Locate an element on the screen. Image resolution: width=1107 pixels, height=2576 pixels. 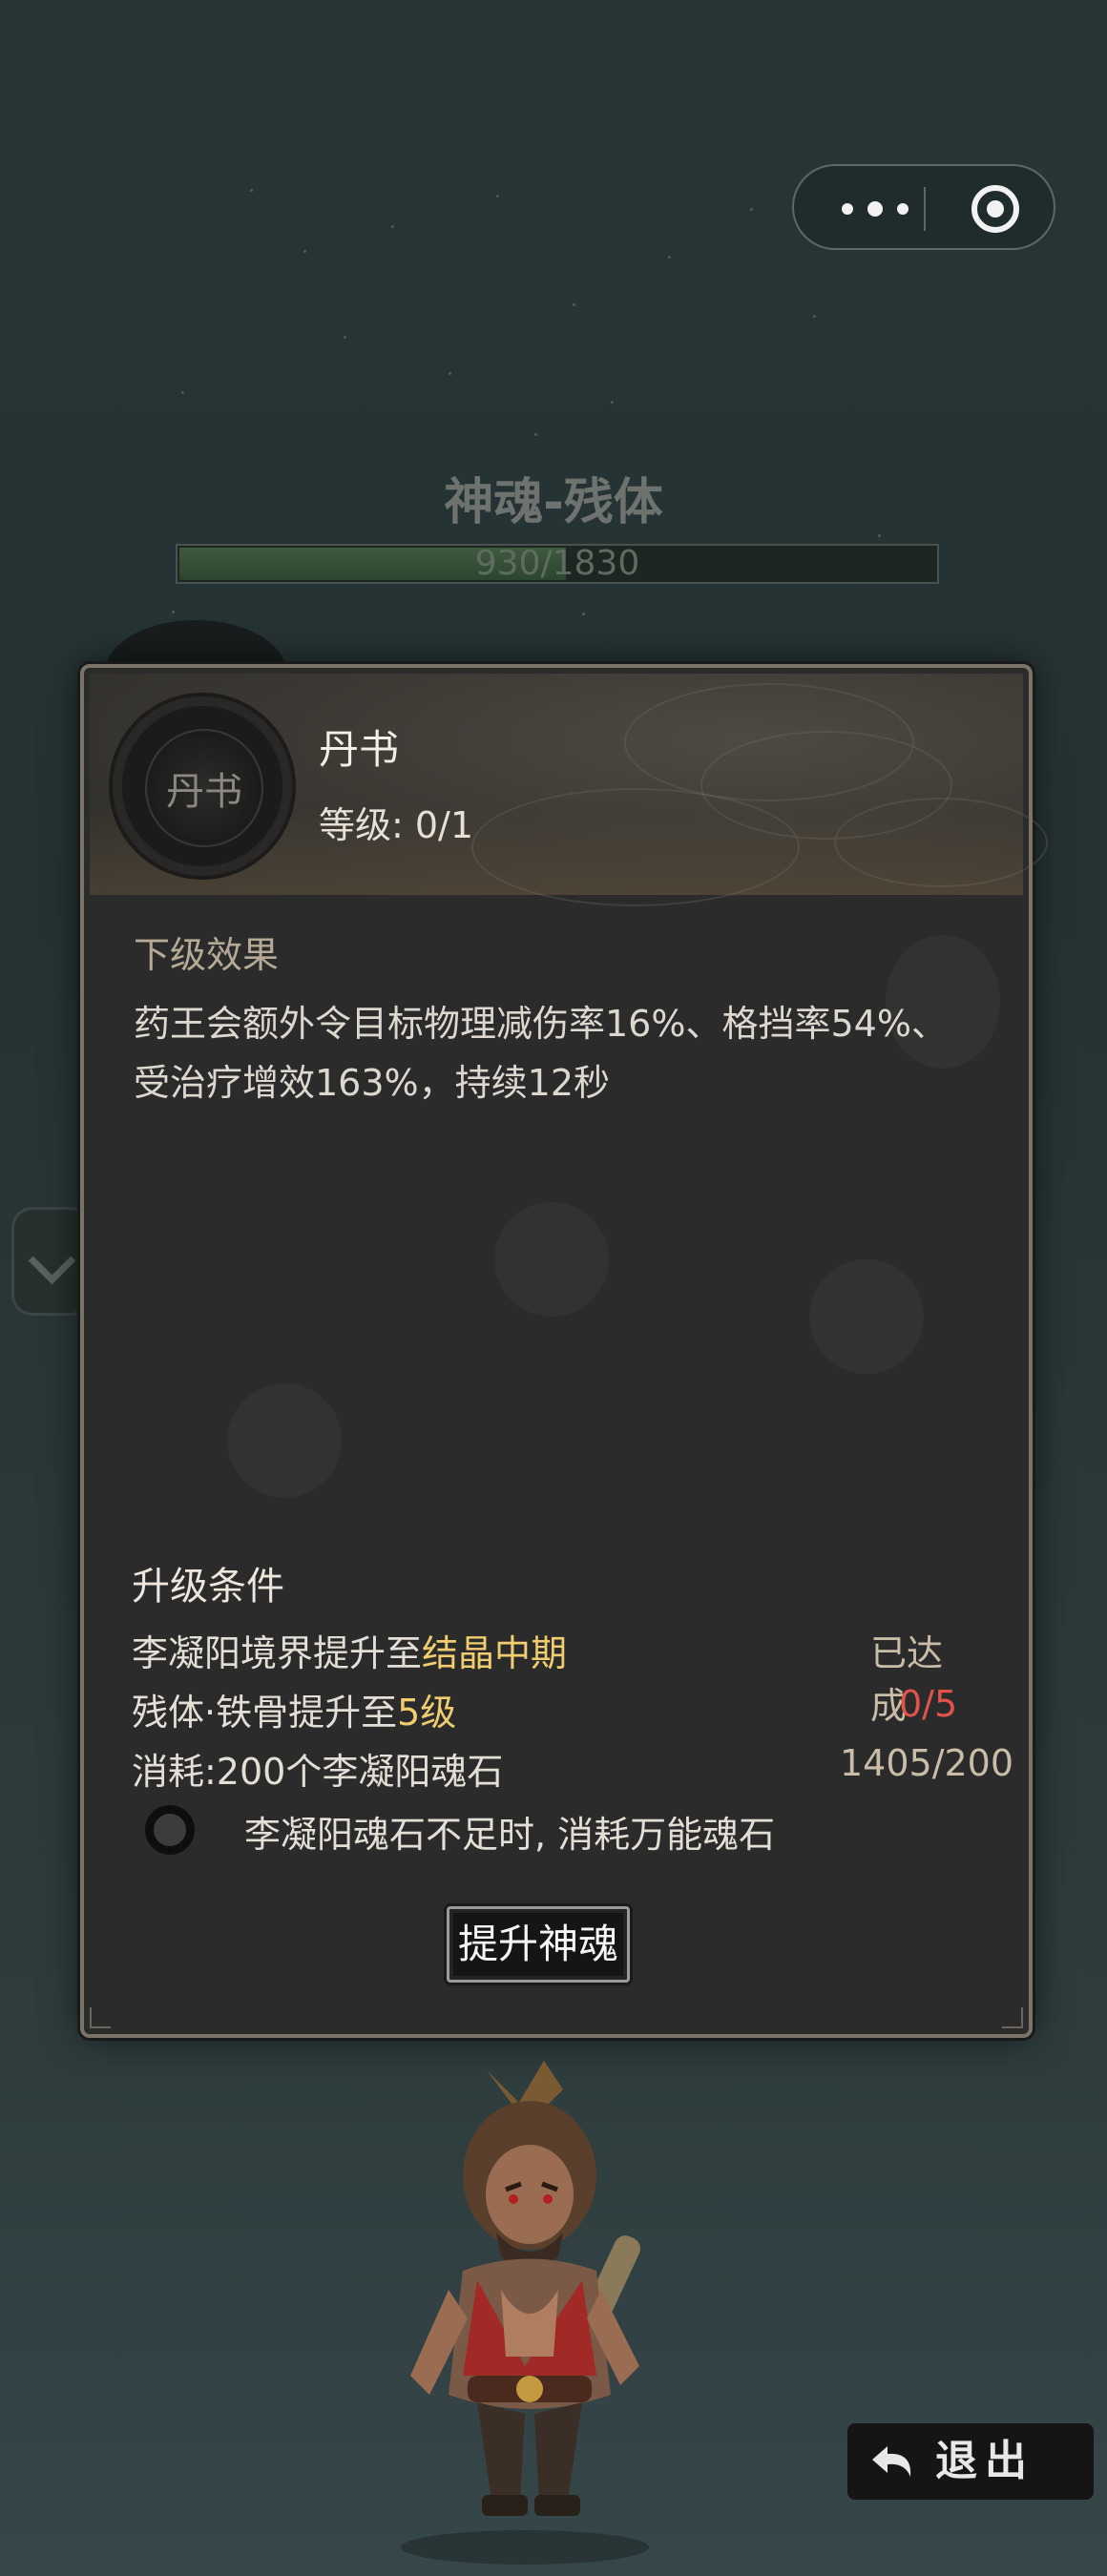
exit-button: 退出 is located at coordinates (970, 2461).